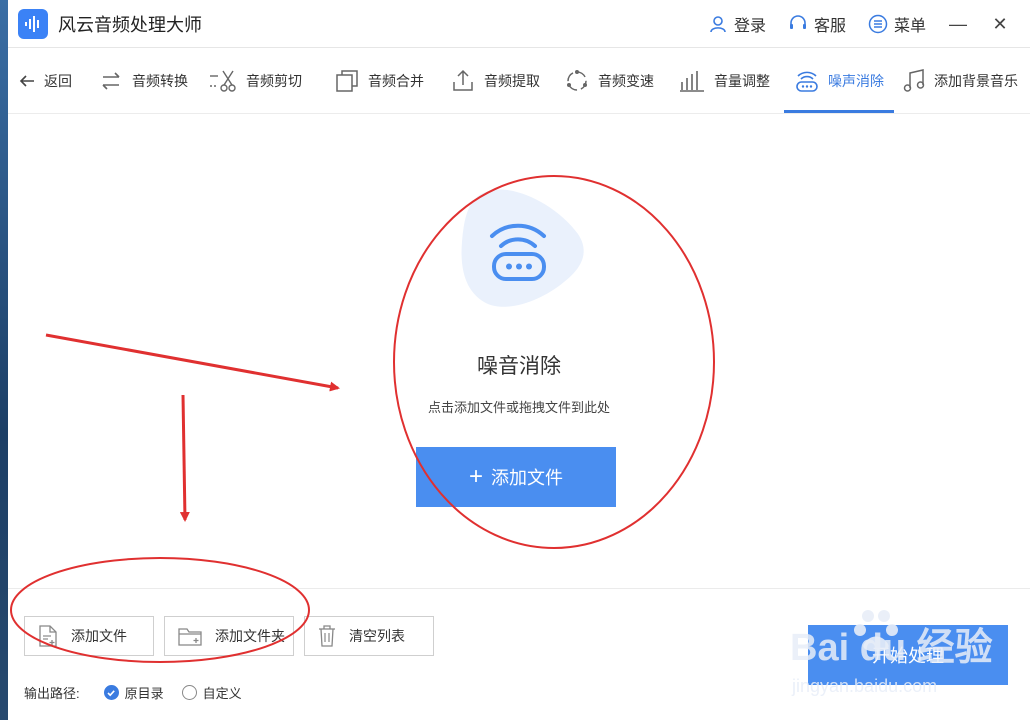 The width and height of the screenshot is (1030, 720). Describe the element at coordinates (111, 80) in the screenshot. I see `convert-icon` at that location.